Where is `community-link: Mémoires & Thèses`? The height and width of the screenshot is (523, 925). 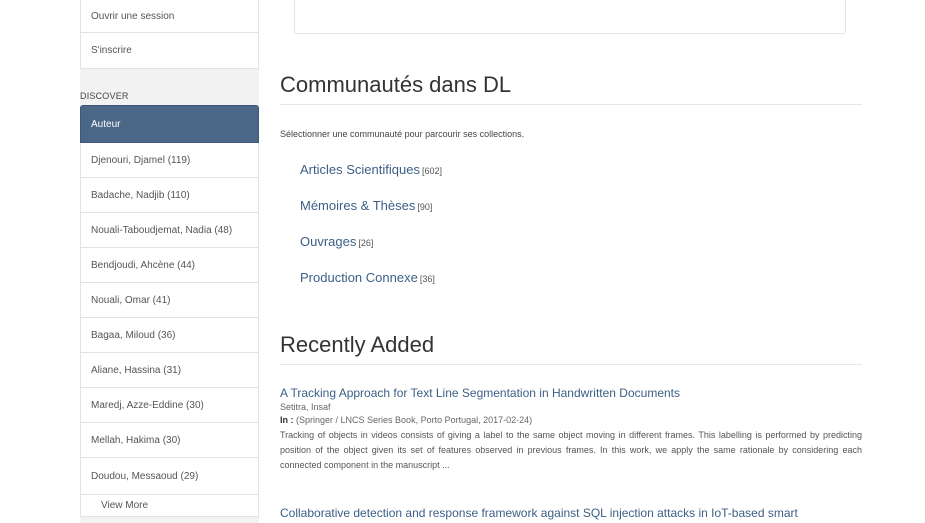
community-link: Mémoires & Thèses is located at coordinates (357, 205).